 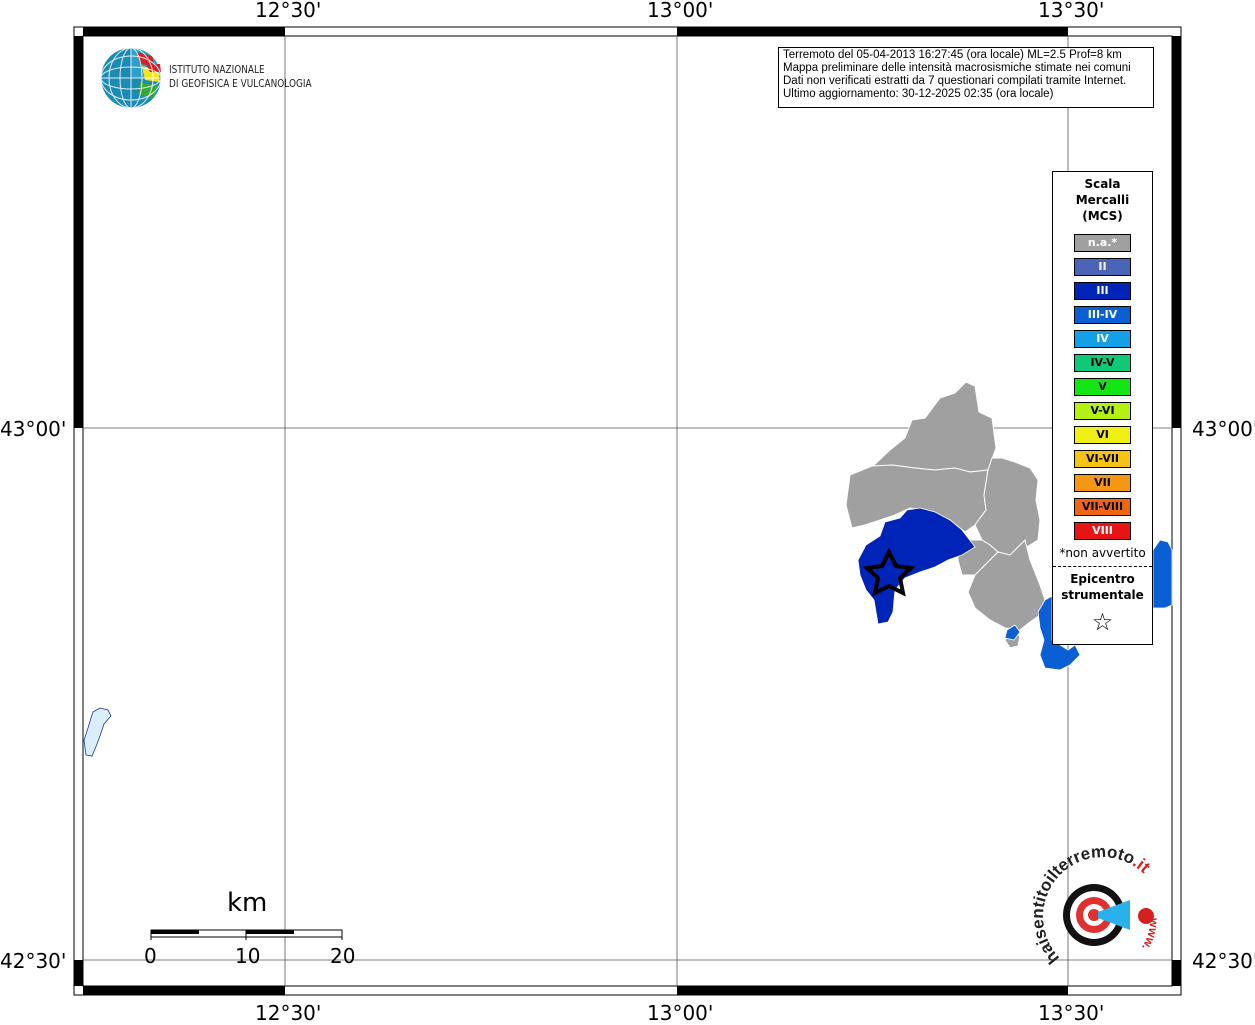 I want to click on legend-item-2: III, so click(x=1102, y=291).